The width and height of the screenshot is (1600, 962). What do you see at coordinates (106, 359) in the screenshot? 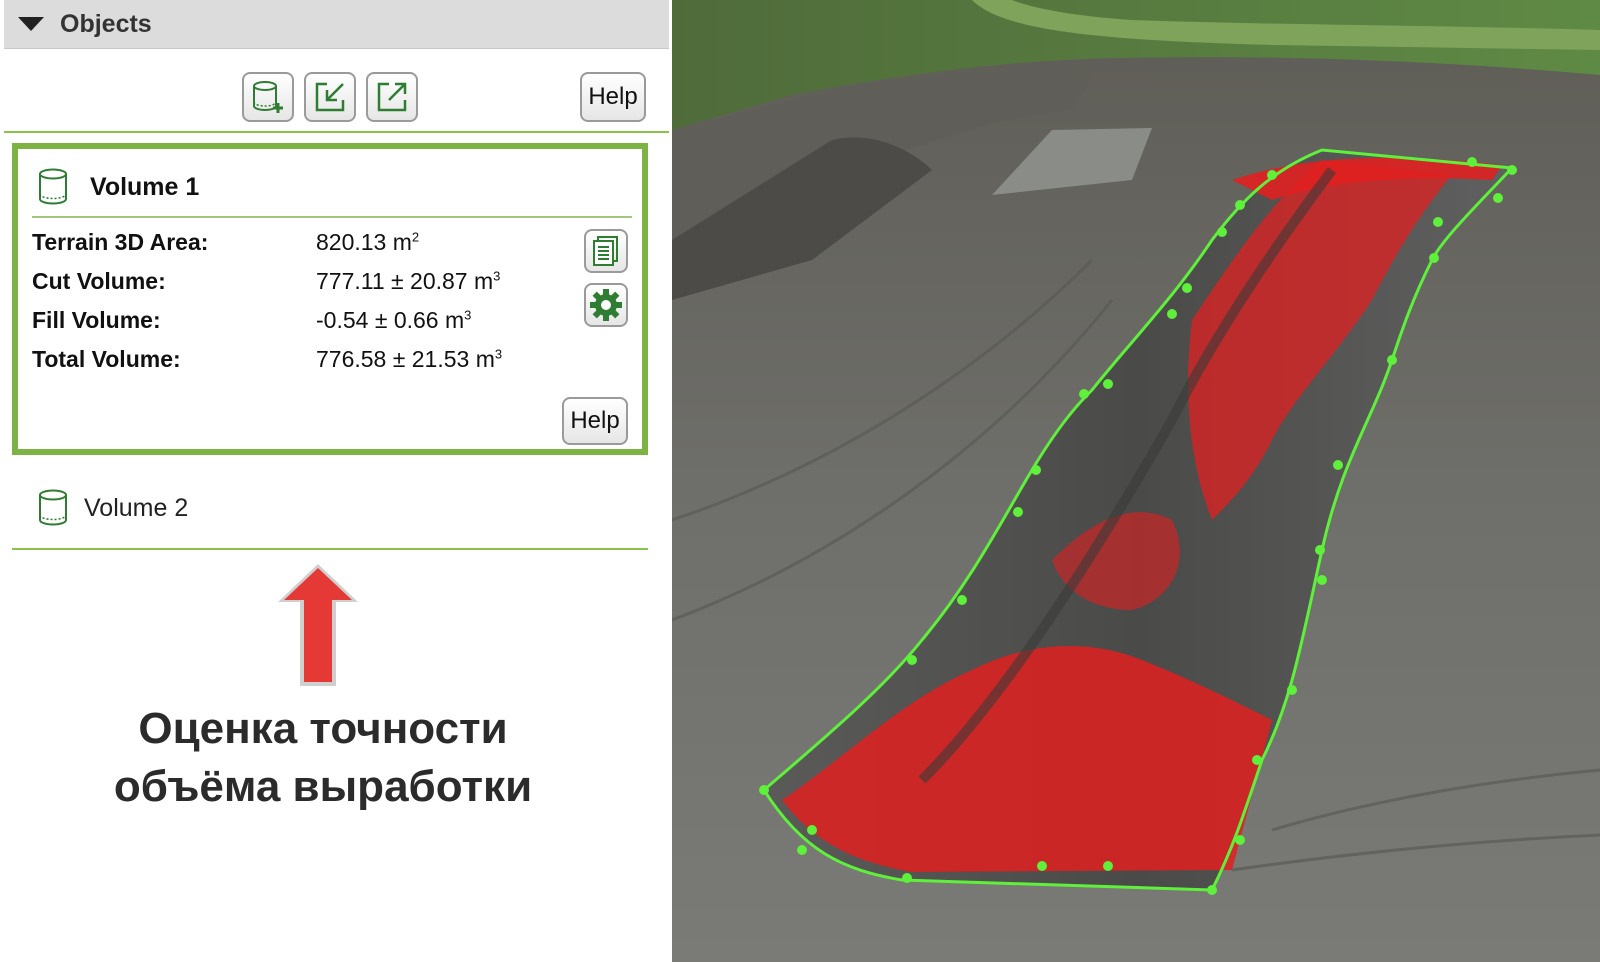
I see `stat-label: Total Volume:` at bounding box center [106, 359].